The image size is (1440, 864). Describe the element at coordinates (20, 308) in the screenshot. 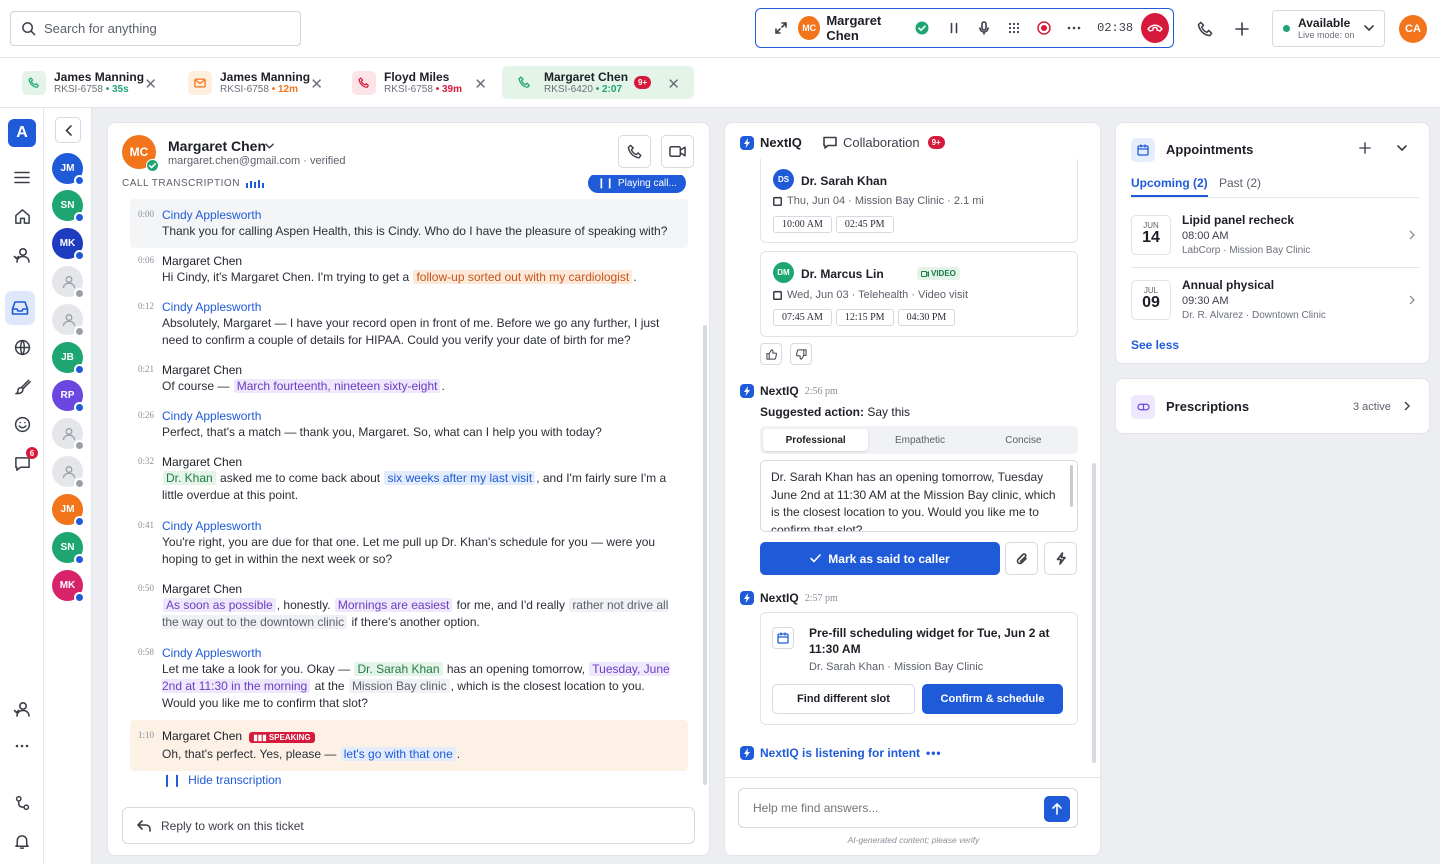

I see `inbox-icon` at that location.